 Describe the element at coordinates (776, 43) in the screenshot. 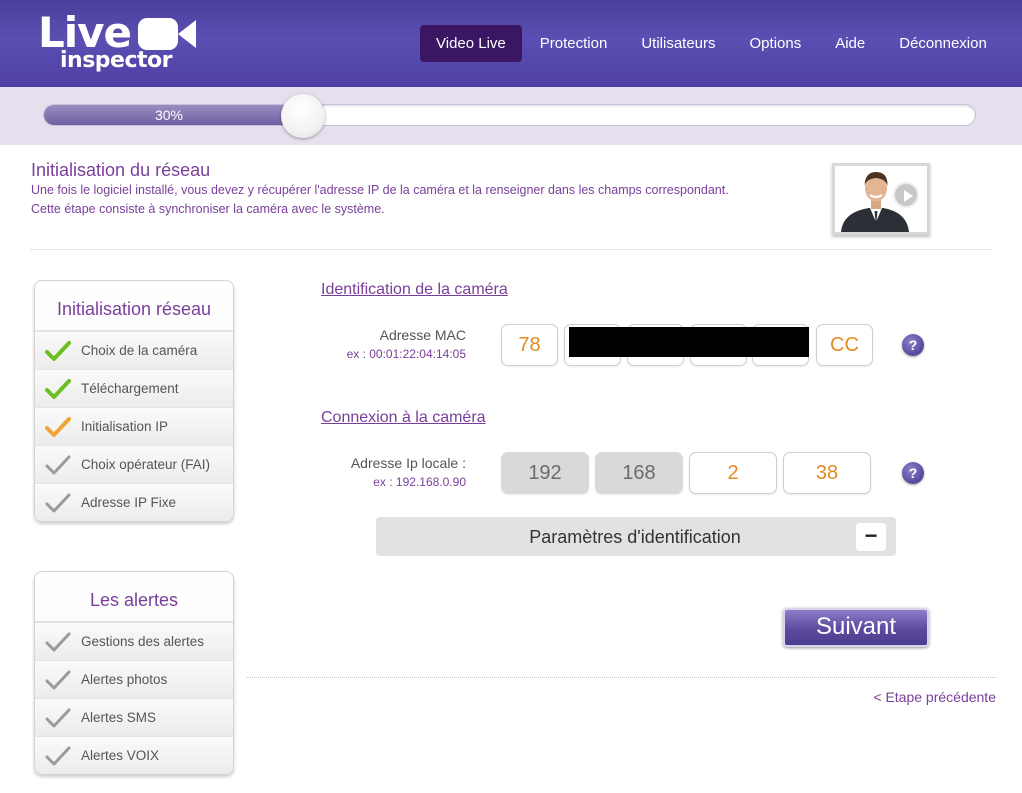

I see `nav-options: Options` at that location.